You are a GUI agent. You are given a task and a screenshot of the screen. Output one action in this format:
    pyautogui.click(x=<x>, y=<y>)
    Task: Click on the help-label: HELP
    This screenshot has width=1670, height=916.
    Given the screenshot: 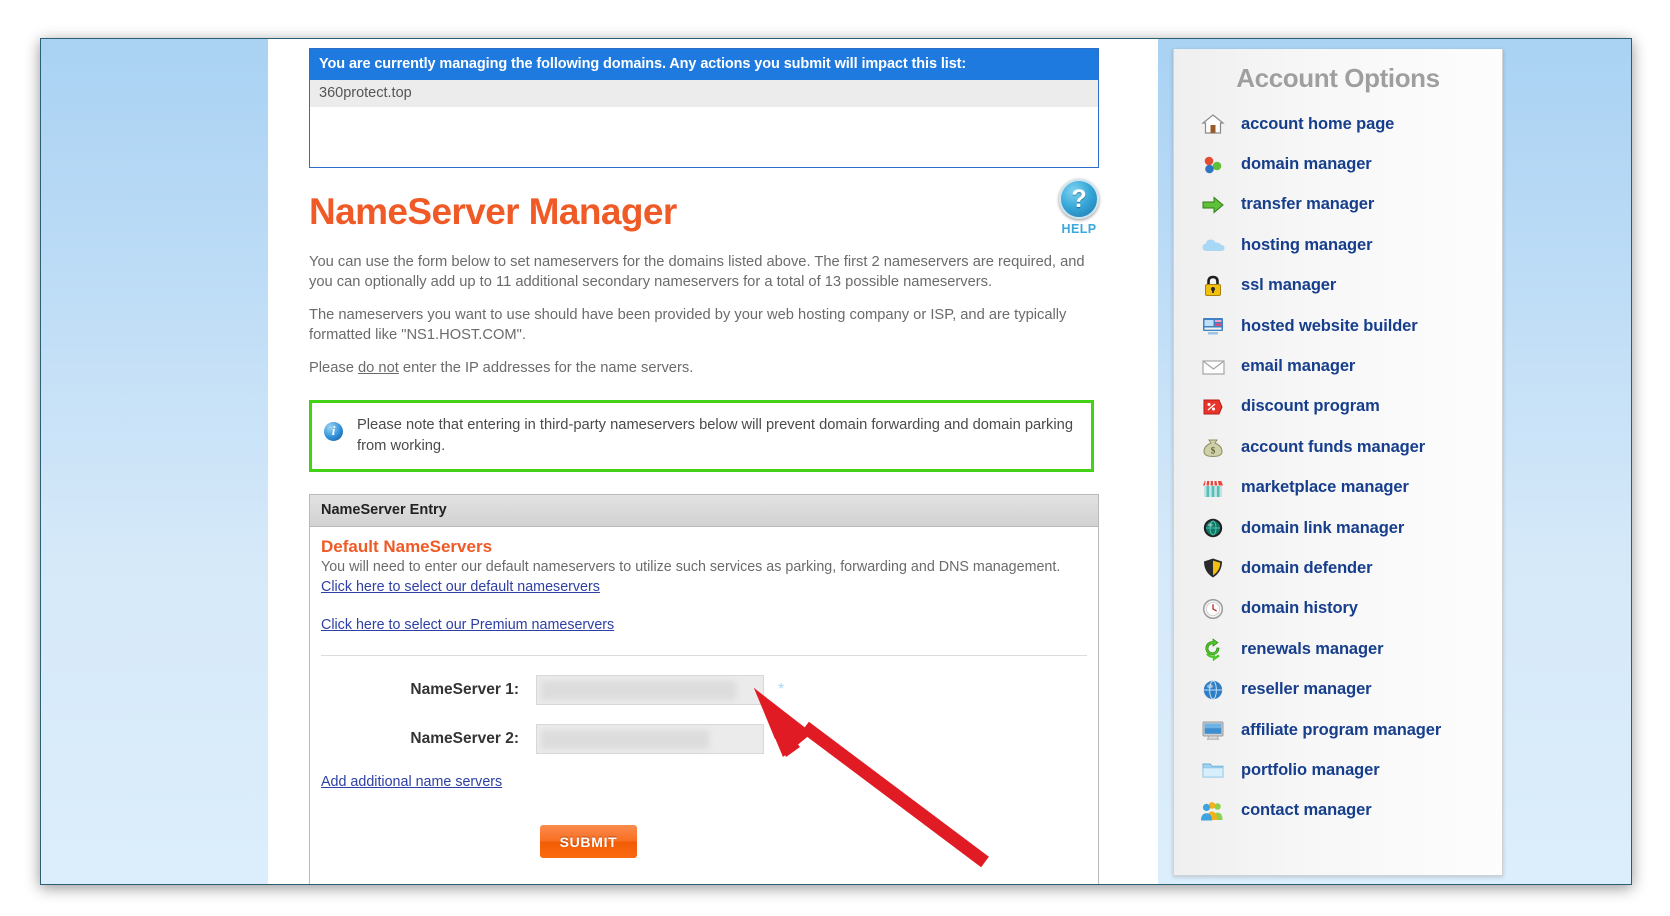 What is the action you would take?
    pyautogui.click(x=1079, y=229)
    